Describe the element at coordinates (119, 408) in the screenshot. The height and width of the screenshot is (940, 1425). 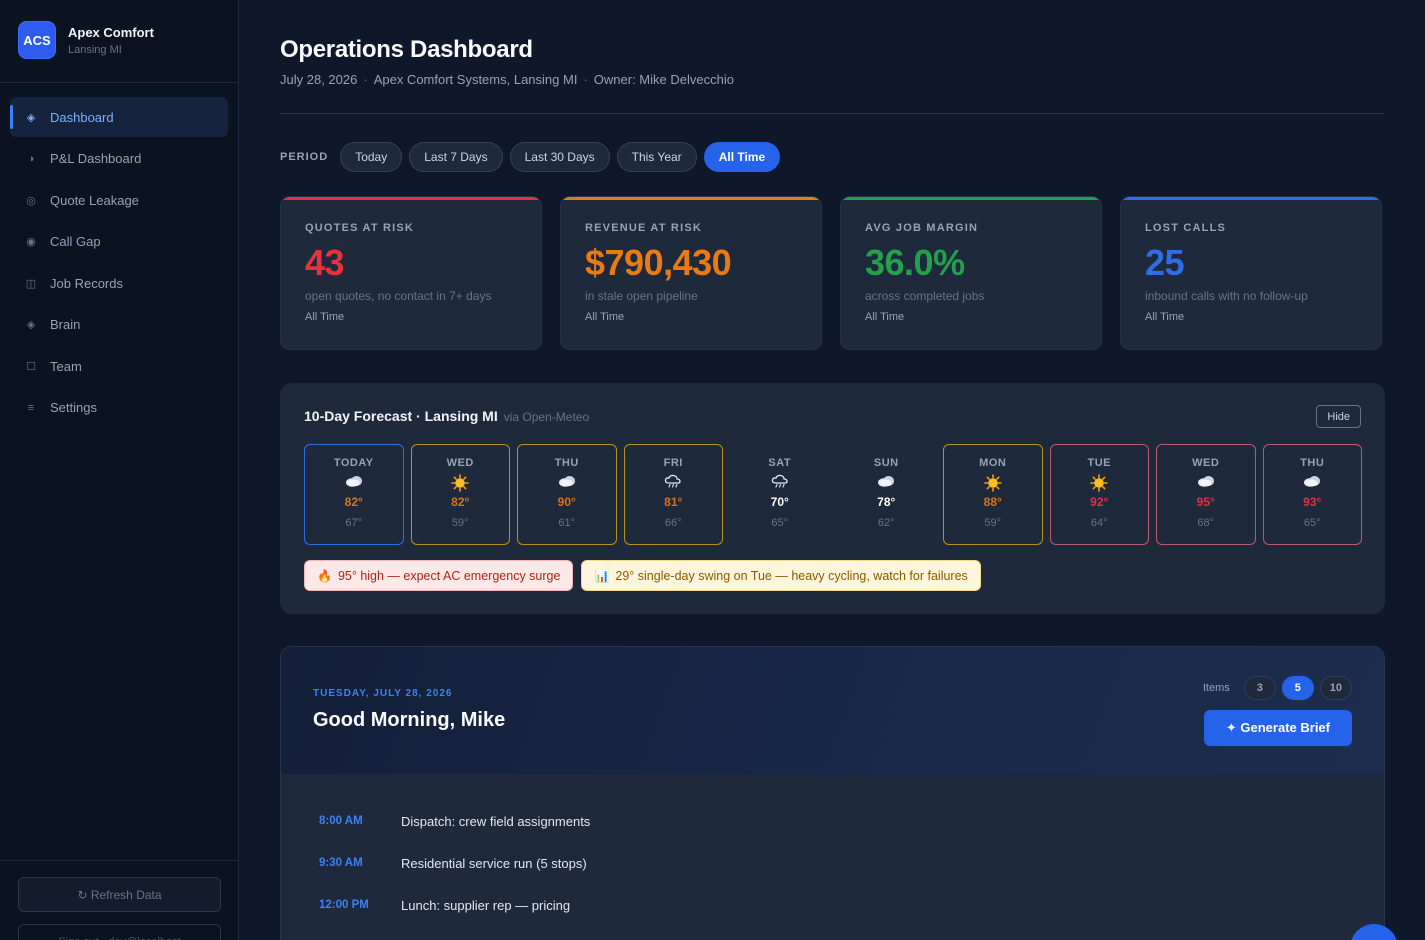
I see `sidebar-item-settings: ≡ Settings` at that location.